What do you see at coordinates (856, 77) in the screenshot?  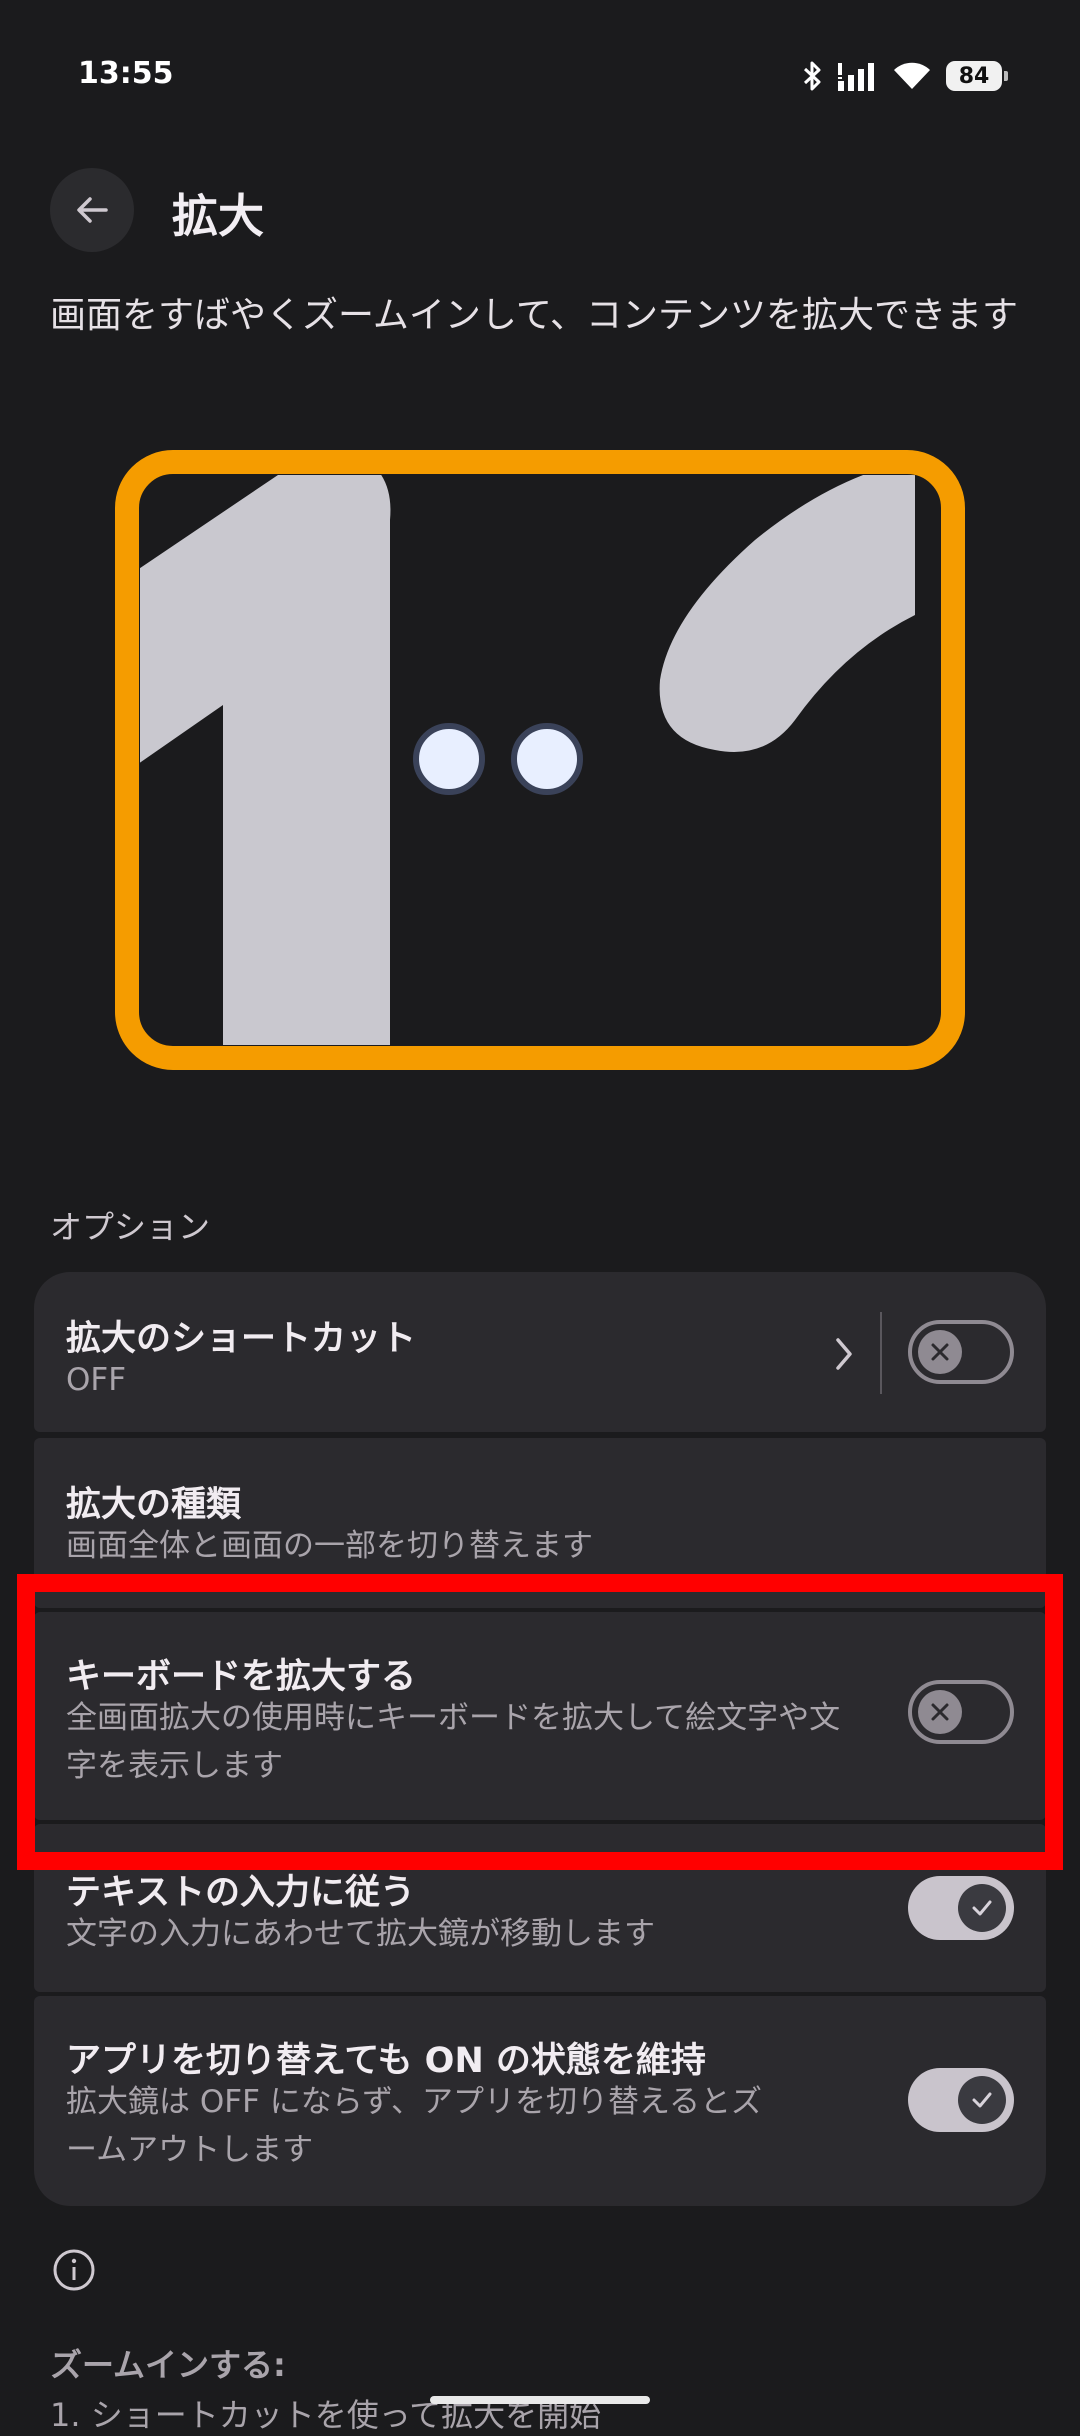 I see `signal-icon` at bounding box center [856, 77].